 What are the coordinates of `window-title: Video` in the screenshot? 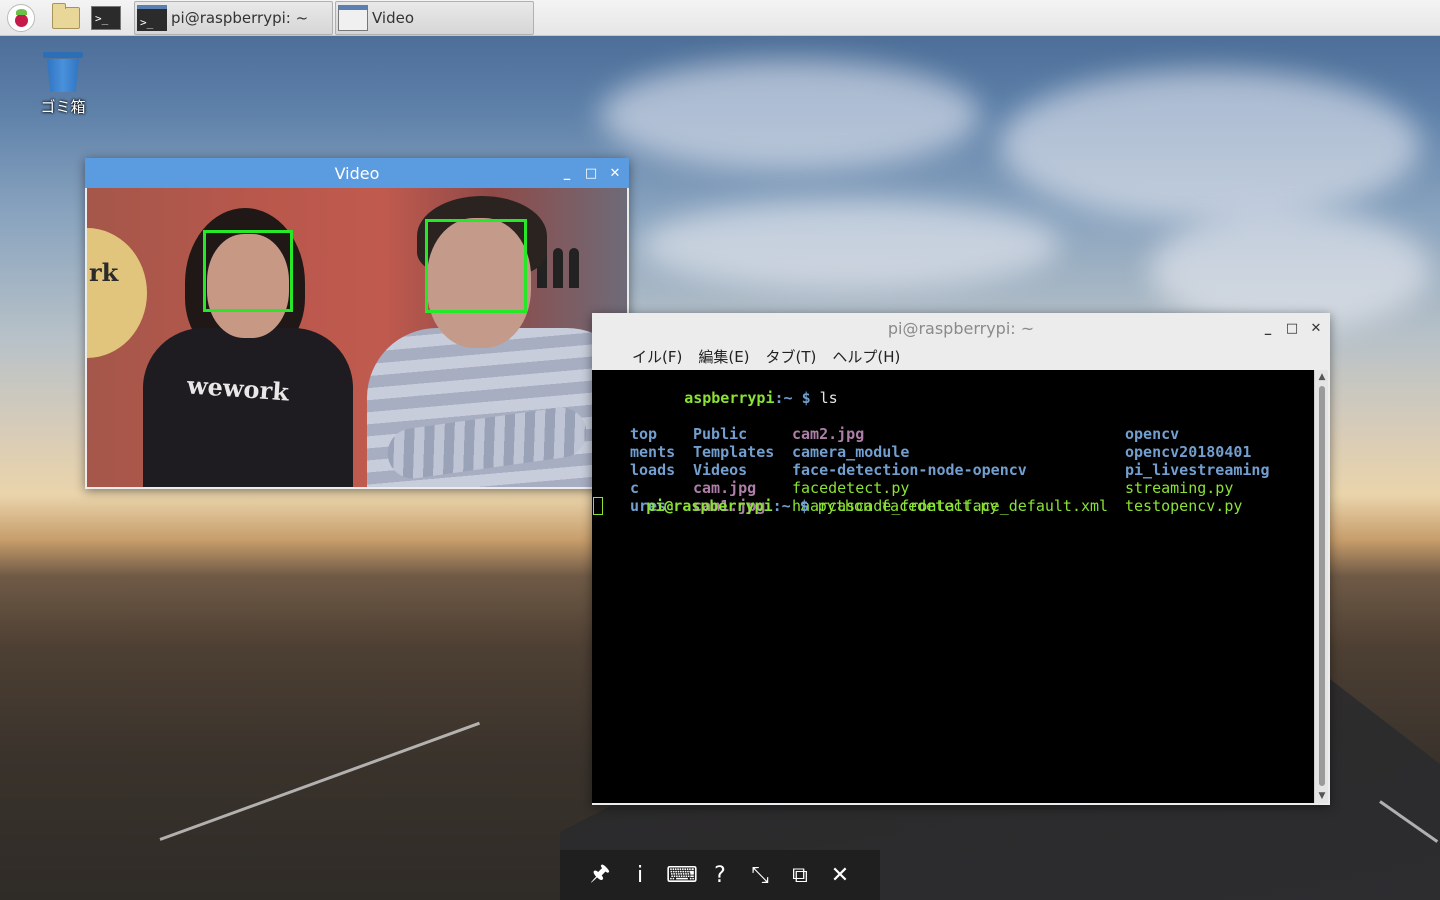 It's located at (357, 173).